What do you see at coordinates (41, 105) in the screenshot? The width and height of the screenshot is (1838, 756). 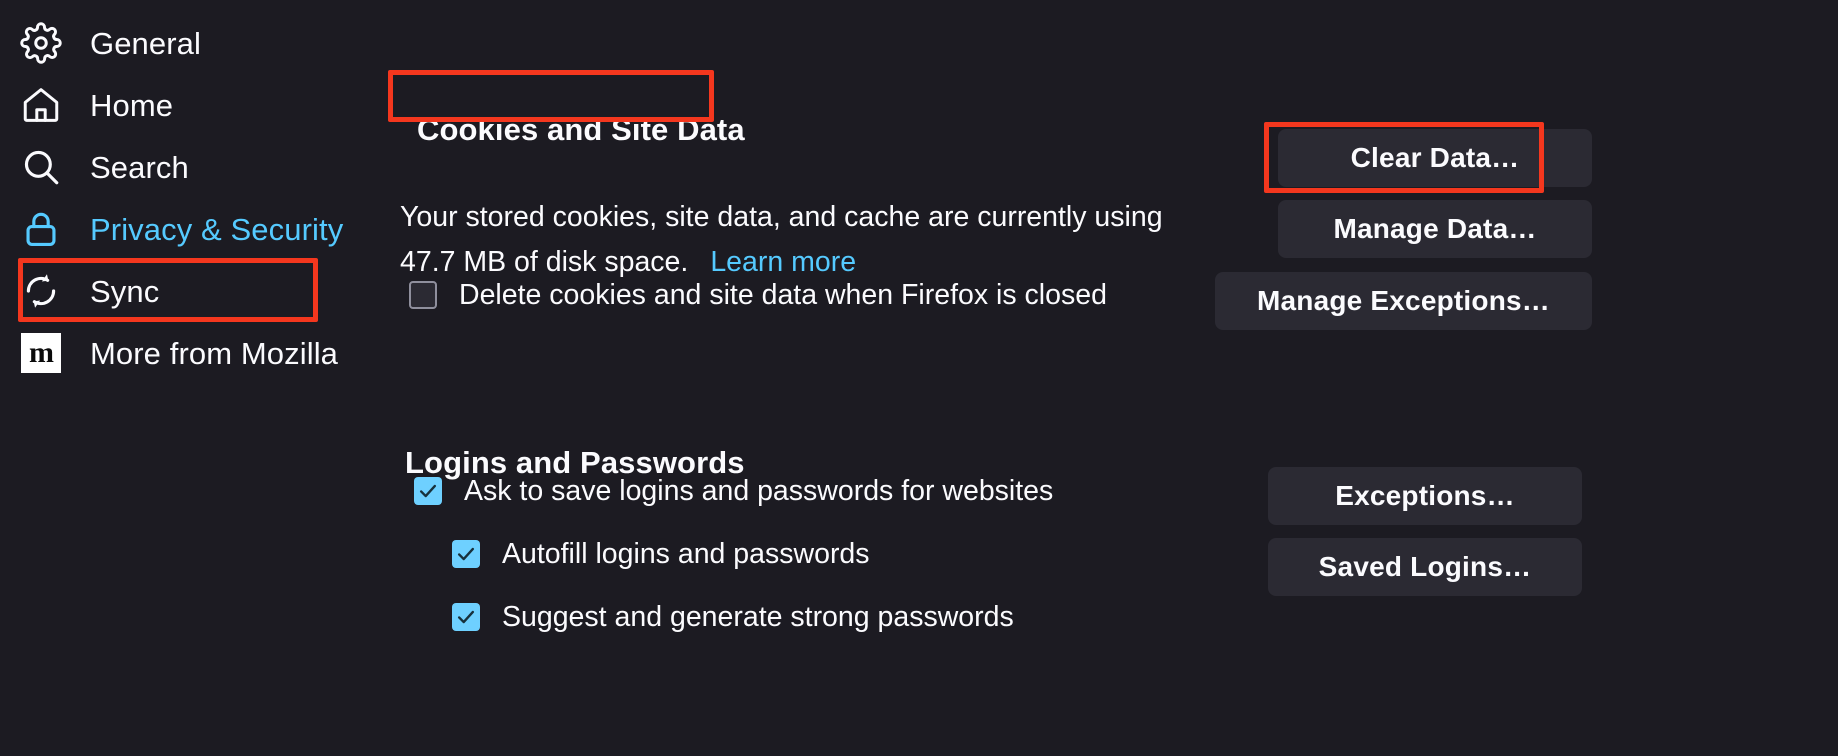 I see `home-icon` at bounding box center [41, 105].